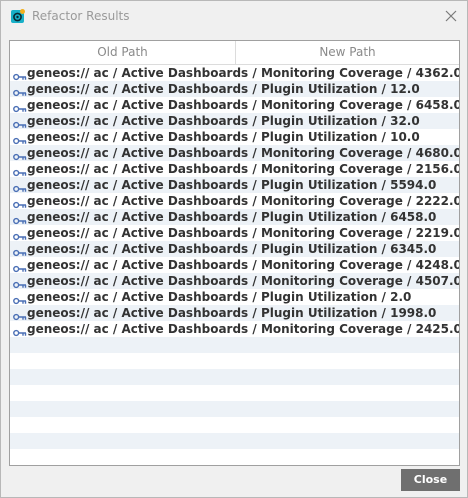  What do you see at coordinates (430, 480) in the screenshot?
I see `close-button: Close` at bounding box center [430, 480].